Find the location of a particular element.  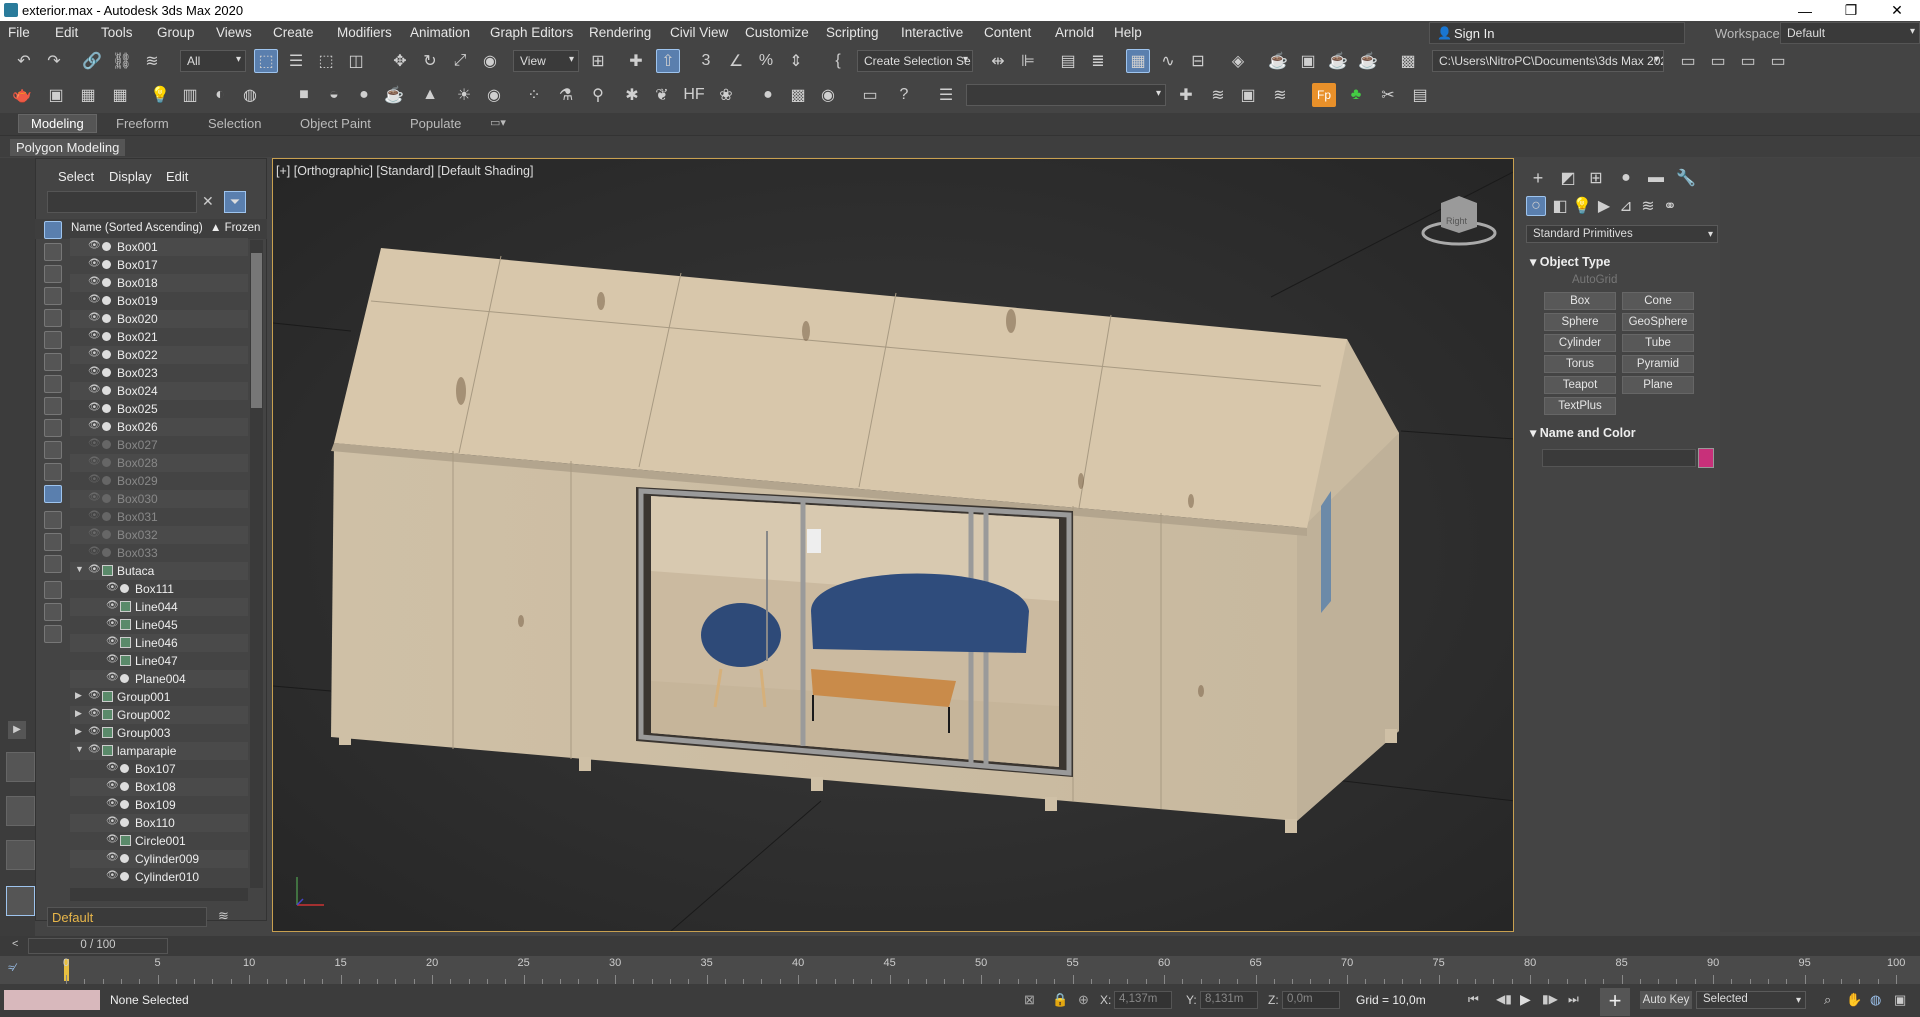

maxscript-listener is located at coordinates (52, 1000).